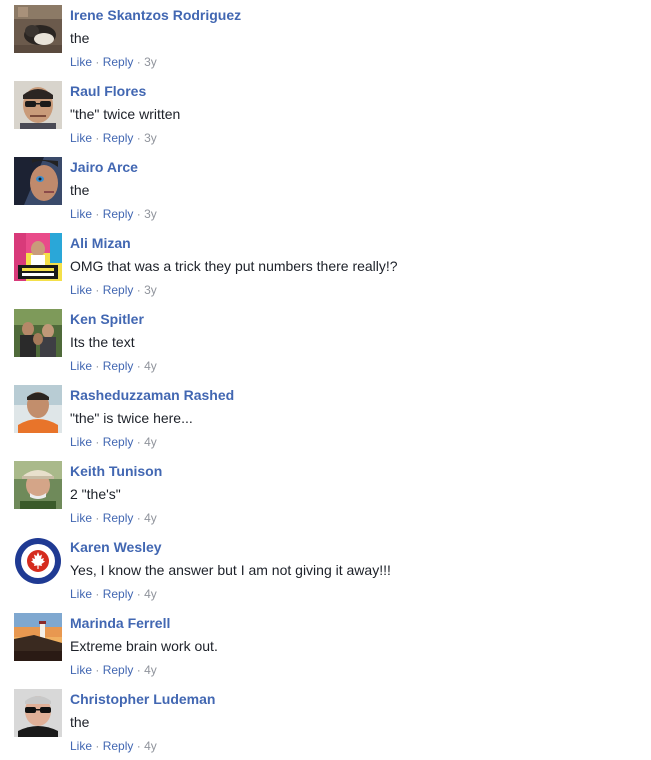 Image resolution: width=651 pixels, height=760 pixels. What do you see at coordinates (152, 395) in the screenshot?
I see `commenter-name: Rasheduzzaman Rashed` at bounding box center [152, 395].